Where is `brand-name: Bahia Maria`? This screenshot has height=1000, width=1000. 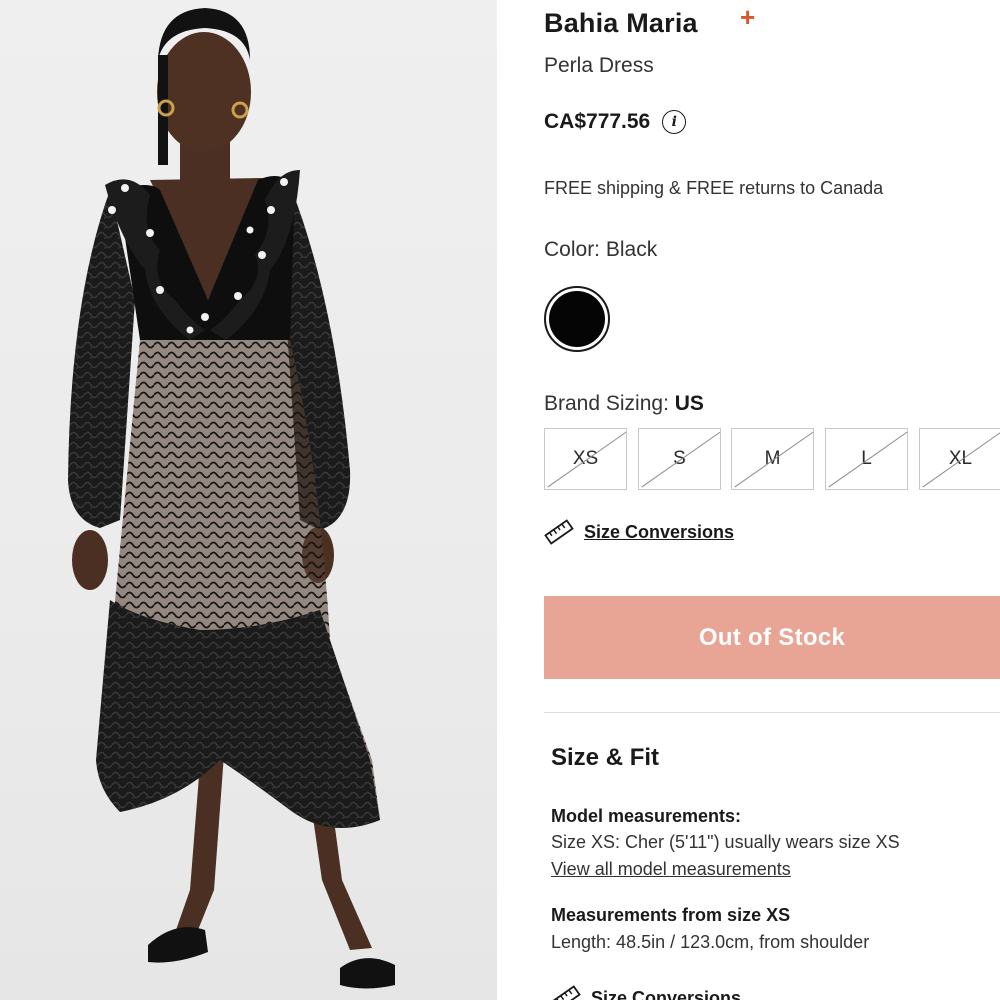
brand-name: Bahia Maria is located at coordinates (621, 23).